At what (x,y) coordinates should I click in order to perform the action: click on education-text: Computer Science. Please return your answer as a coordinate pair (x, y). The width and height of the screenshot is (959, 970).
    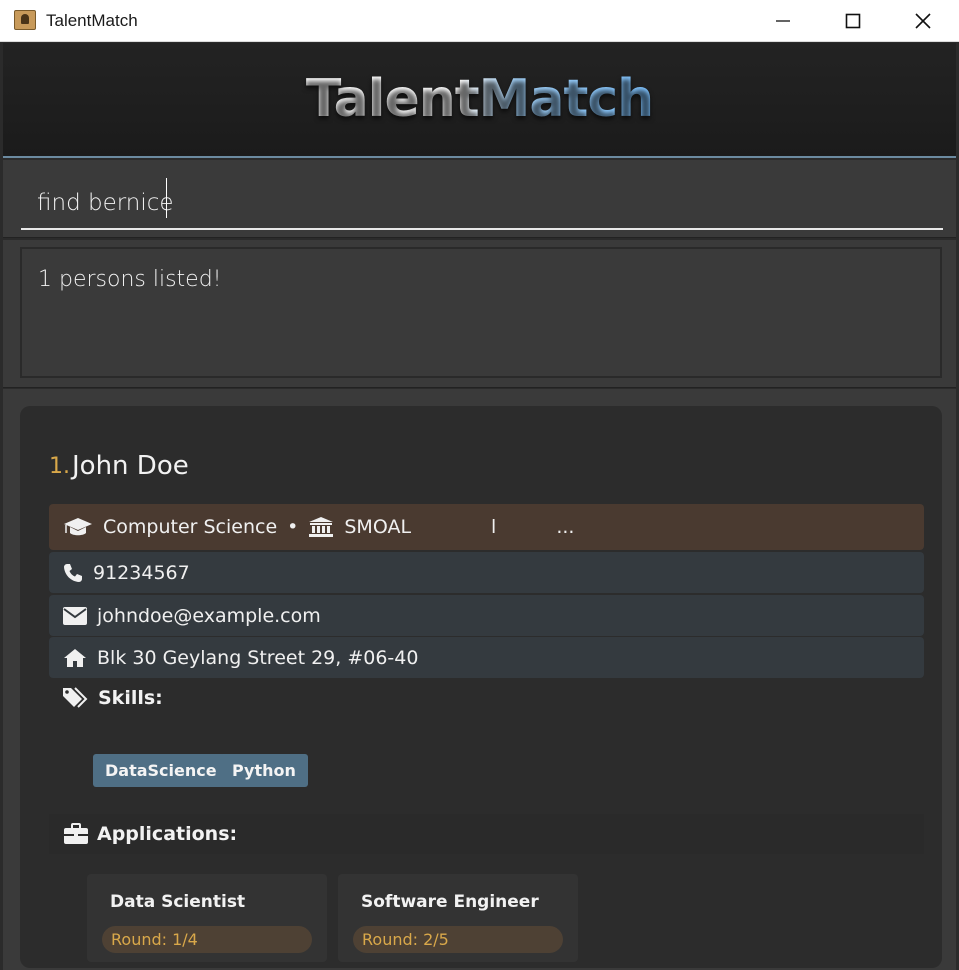
    Looking at the image, I should click on (190, 527).